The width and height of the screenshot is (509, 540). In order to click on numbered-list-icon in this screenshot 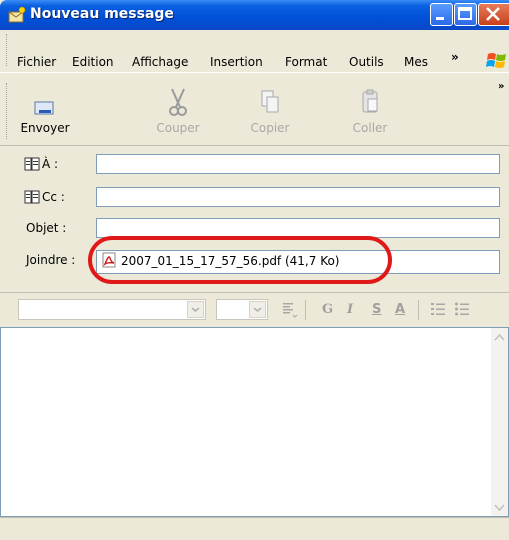, I will do `click(438, 310)`.